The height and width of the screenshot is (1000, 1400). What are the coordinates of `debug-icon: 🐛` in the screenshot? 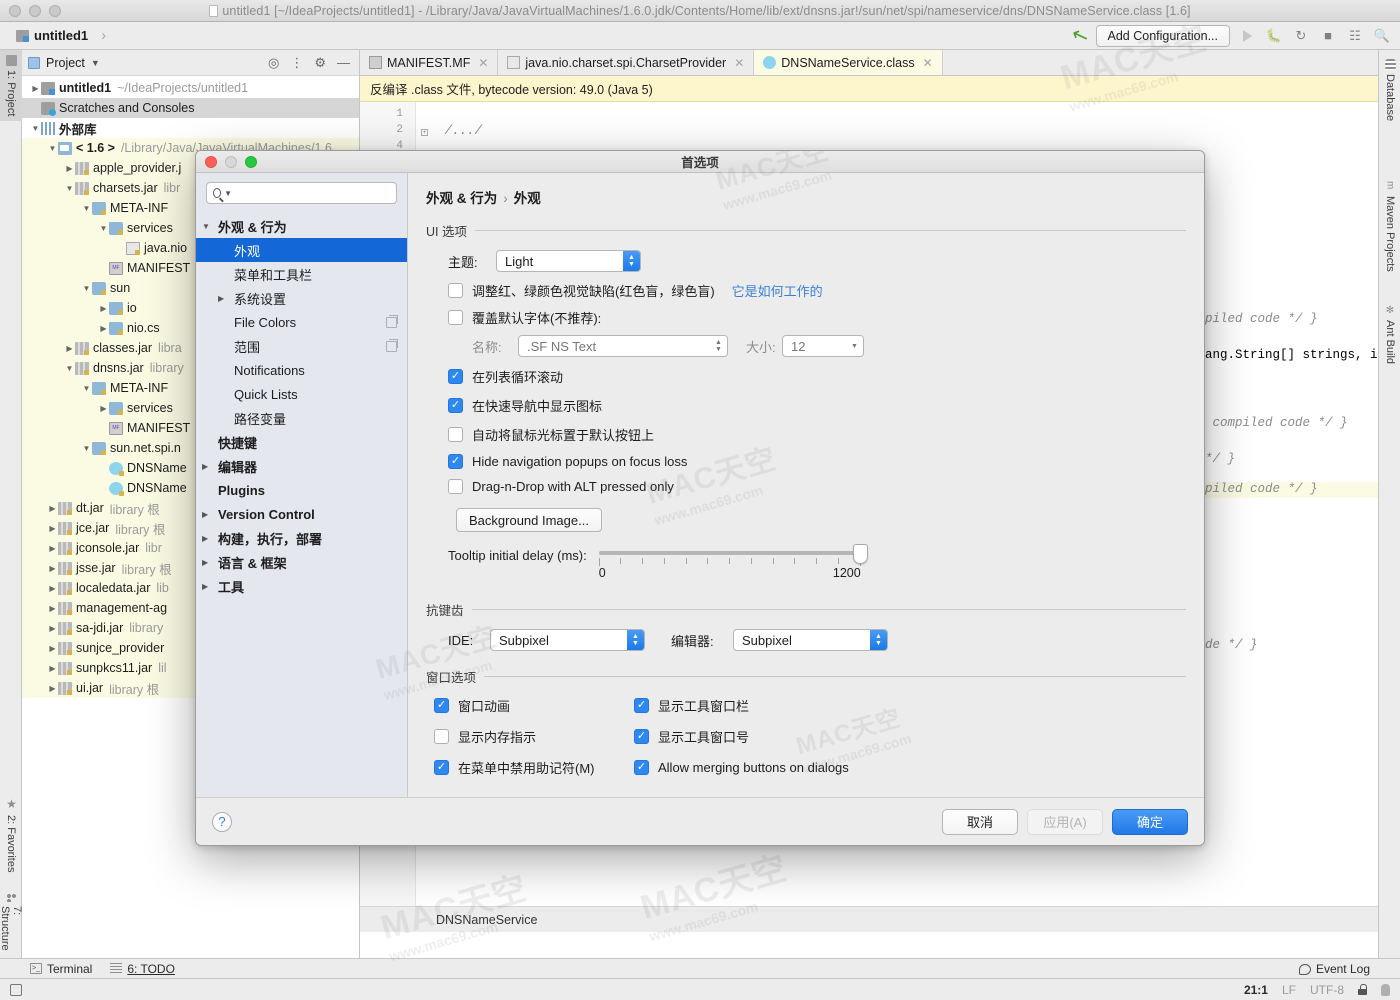 It's located at (1274, 36).